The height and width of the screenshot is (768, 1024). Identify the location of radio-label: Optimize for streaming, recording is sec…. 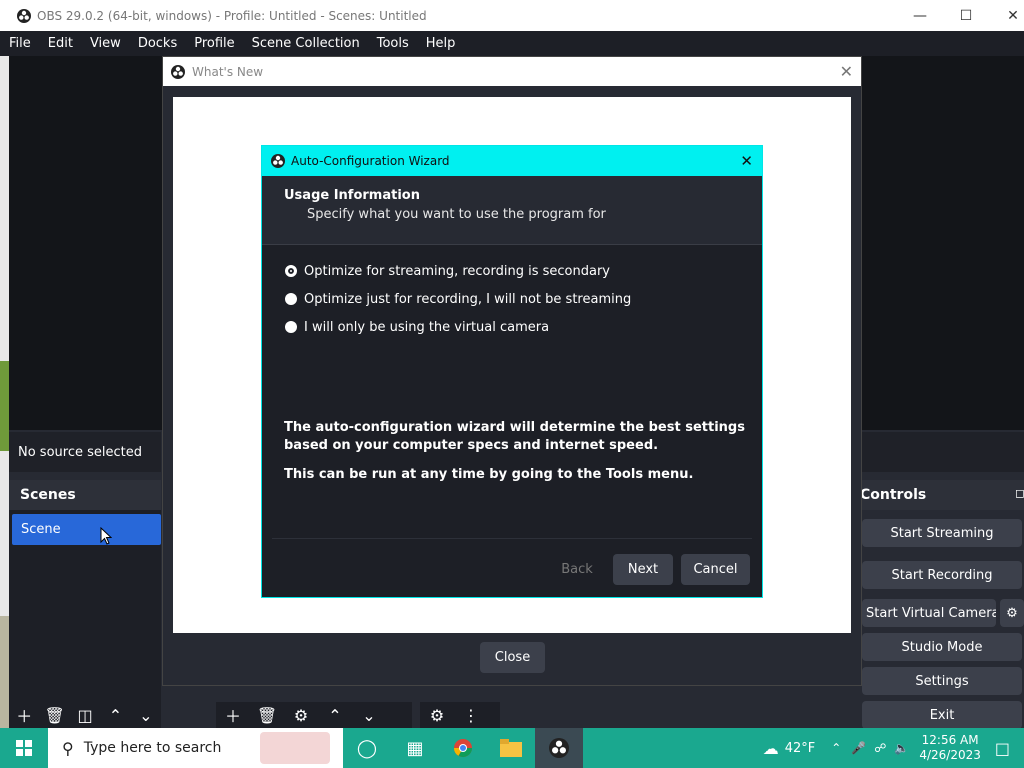
(457, 271).